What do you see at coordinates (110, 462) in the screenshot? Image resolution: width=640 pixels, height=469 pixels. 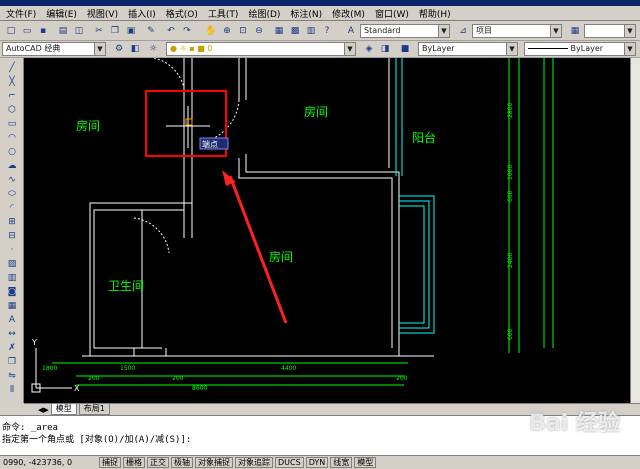 I see `status-snap: 捕捉` at bounding box center [110, 462].